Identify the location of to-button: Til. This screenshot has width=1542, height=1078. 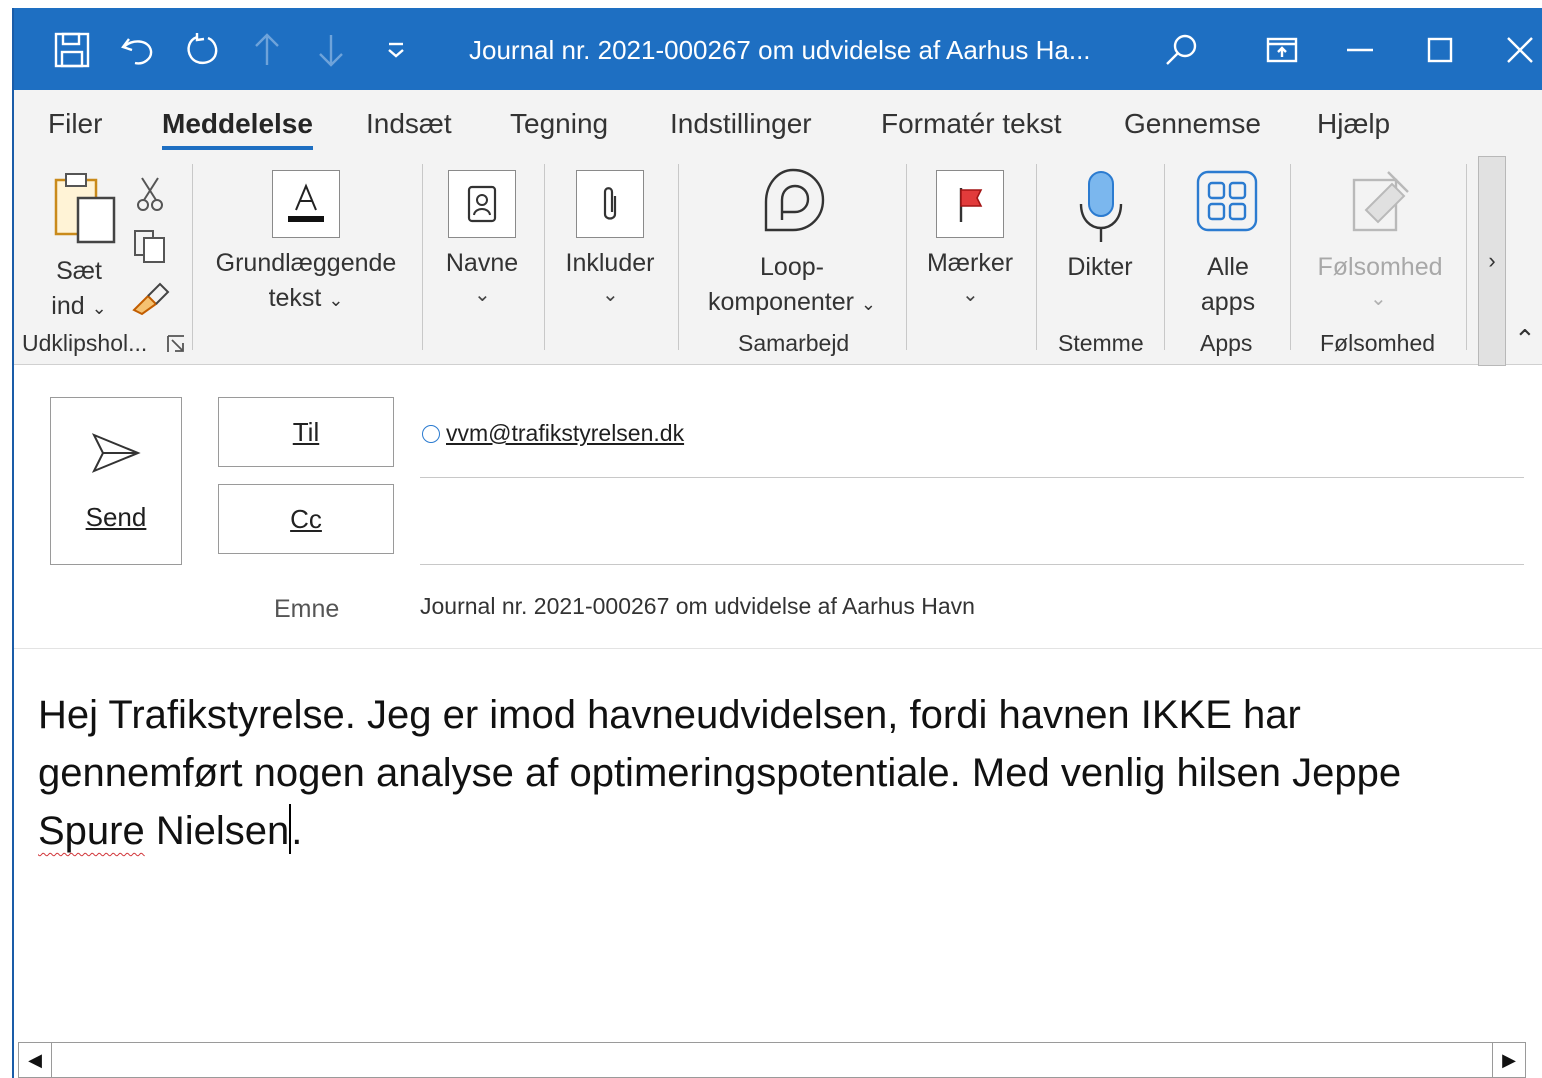
(306, 432).